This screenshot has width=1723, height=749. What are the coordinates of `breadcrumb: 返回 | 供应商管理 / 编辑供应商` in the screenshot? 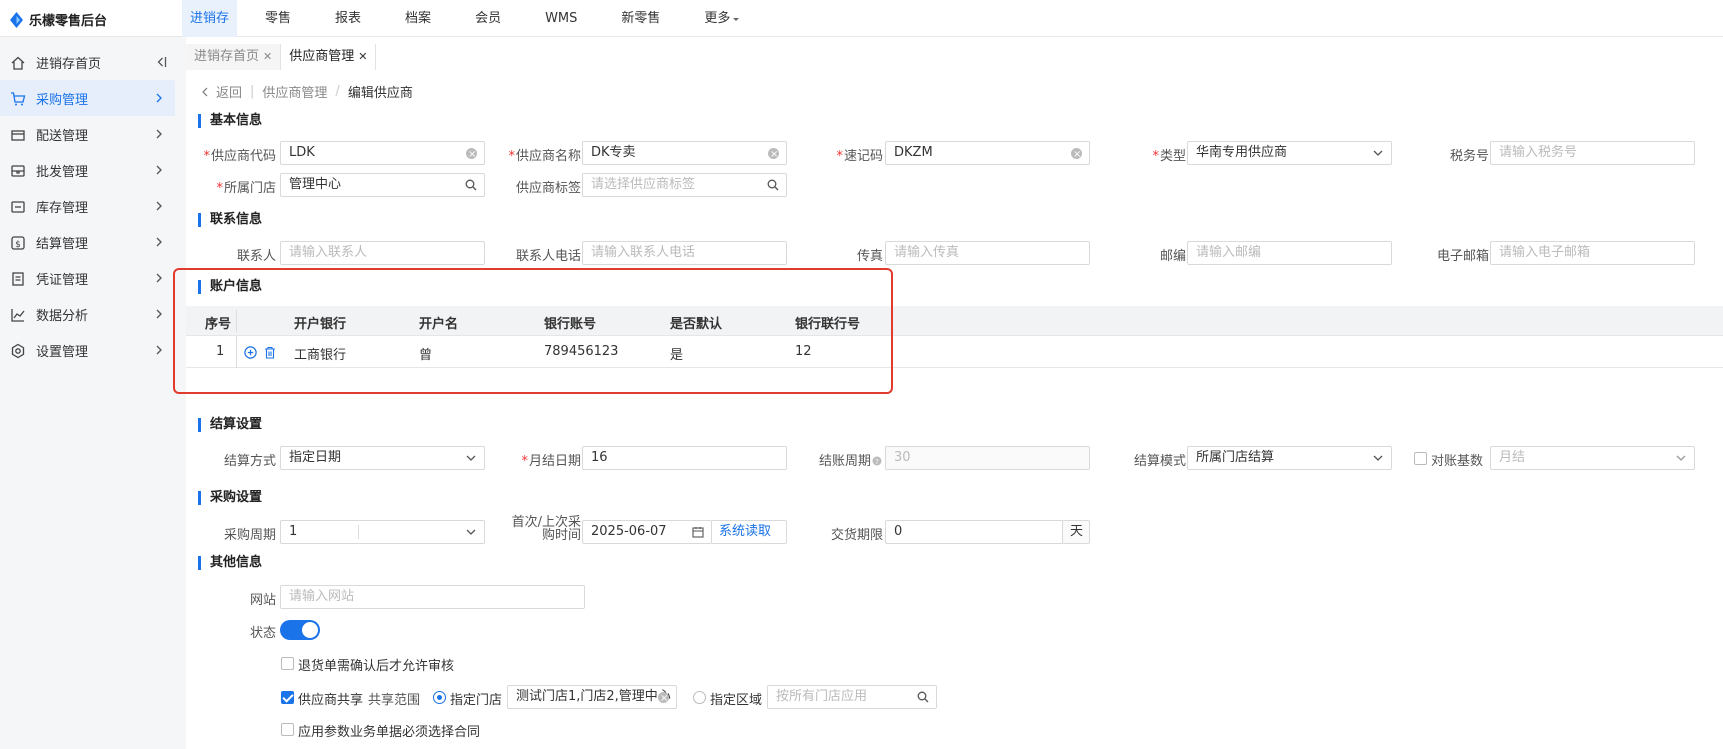 It's located at (306, 91).